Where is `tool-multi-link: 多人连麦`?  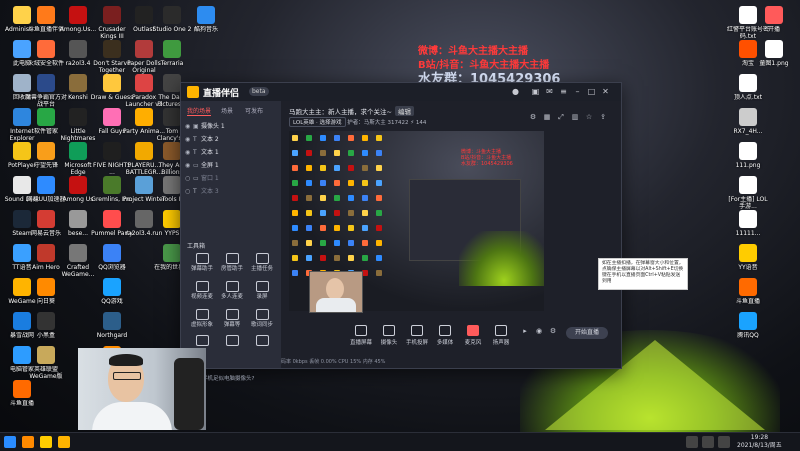
tool-multi-link: 多人连麦 is located at coordinates (232, 293).